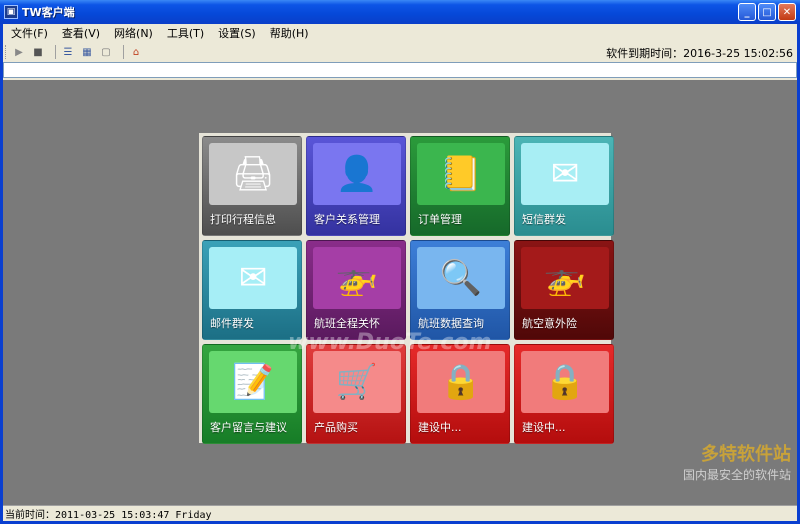 The height and width of the screenshot is (524, 800). What do you see at coordinates (237, 33) in the screenshot?
I see `menu-settings: 设置(S)` at bounding box center [237, 33].